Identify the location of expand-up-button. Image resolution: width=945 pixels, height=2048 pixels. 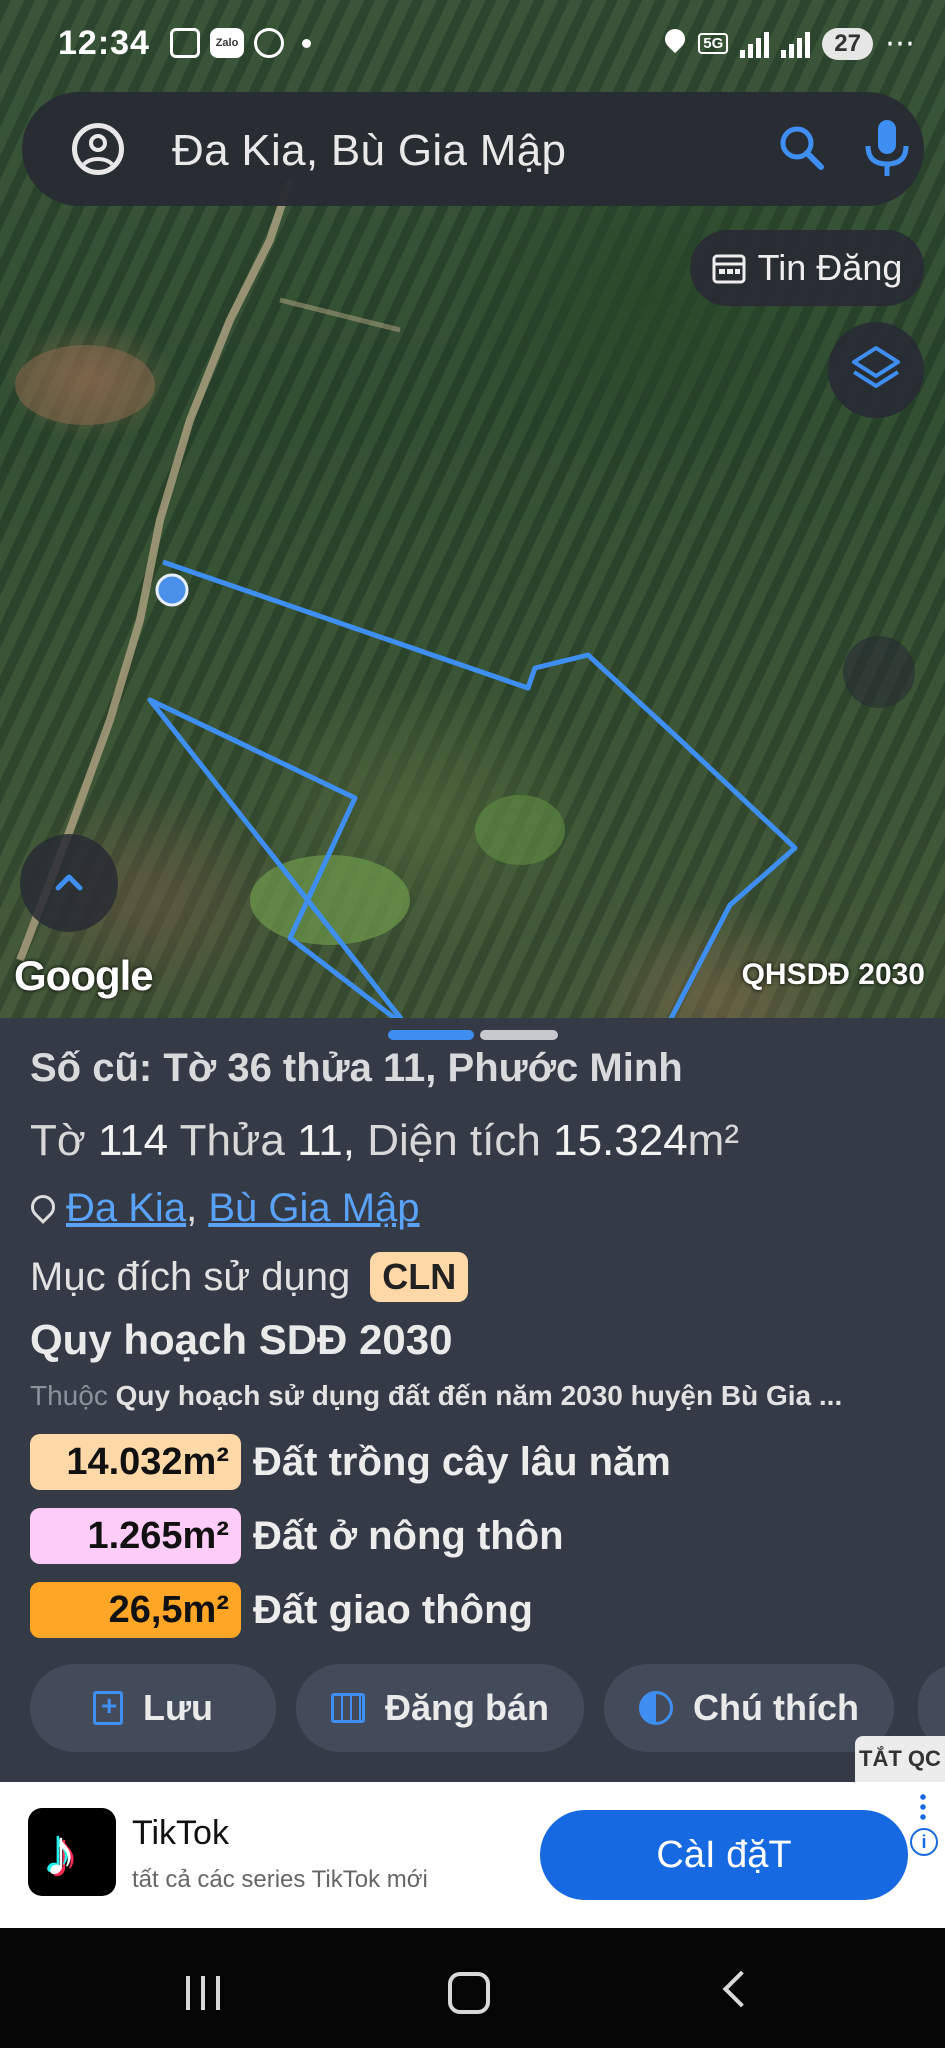
(69, 883).